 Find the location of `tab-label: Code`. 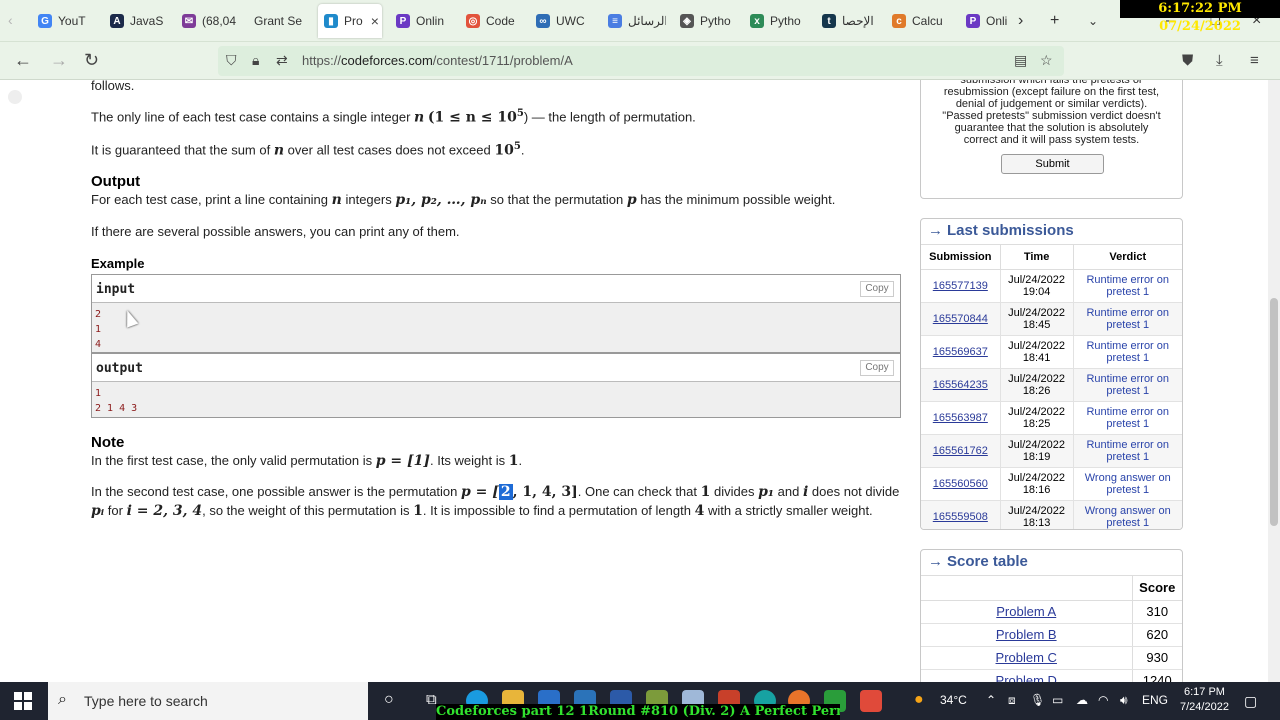

tab-label: Code is located at coordinates (500, 21).